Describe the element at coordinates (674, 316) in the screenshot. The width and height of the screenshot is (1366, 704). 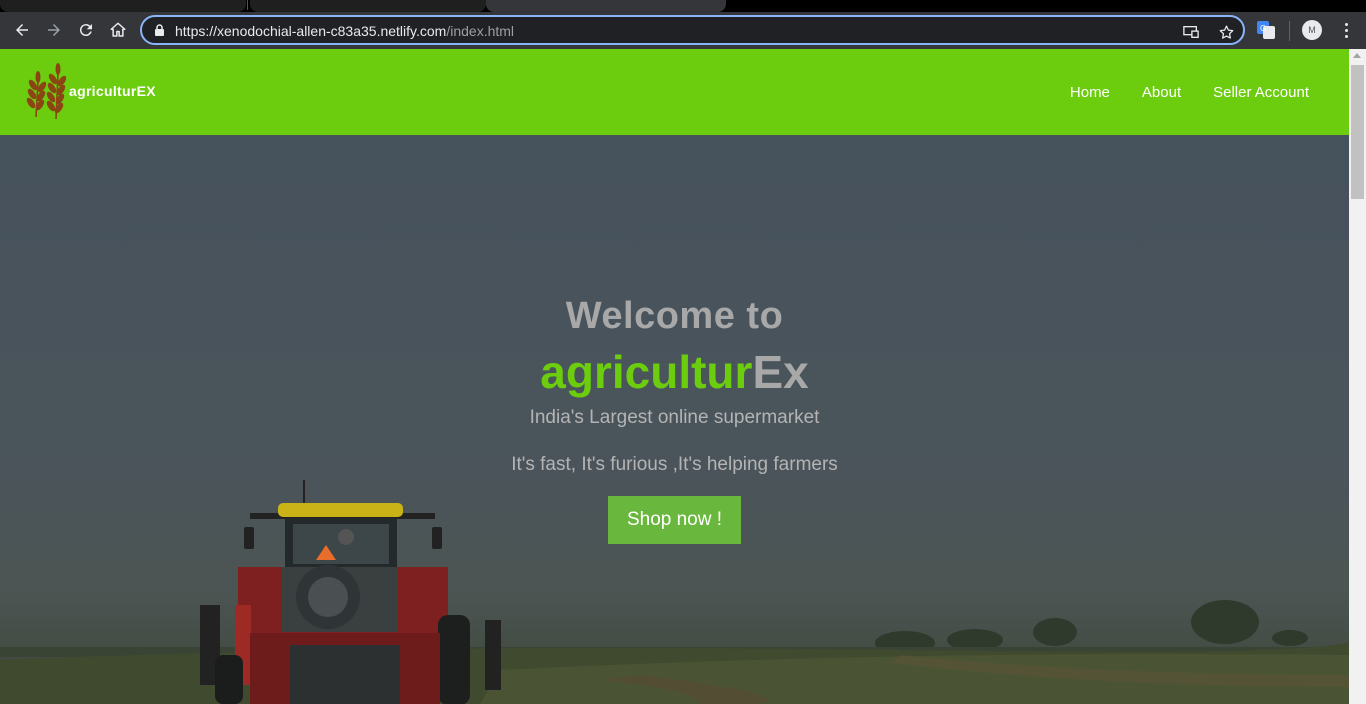
I see `hero-welcome-heading: Welcome to` at that location.